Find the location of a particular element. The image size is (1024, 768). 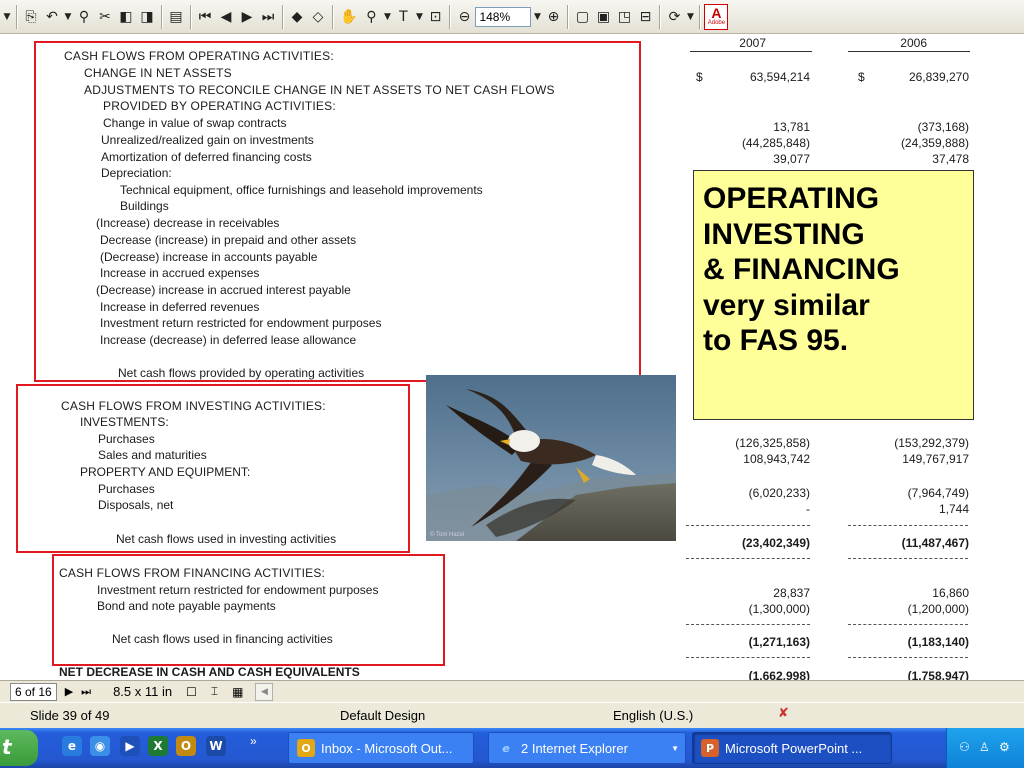

reflow-icon: ⊟ is located at coordinates (645, 17).